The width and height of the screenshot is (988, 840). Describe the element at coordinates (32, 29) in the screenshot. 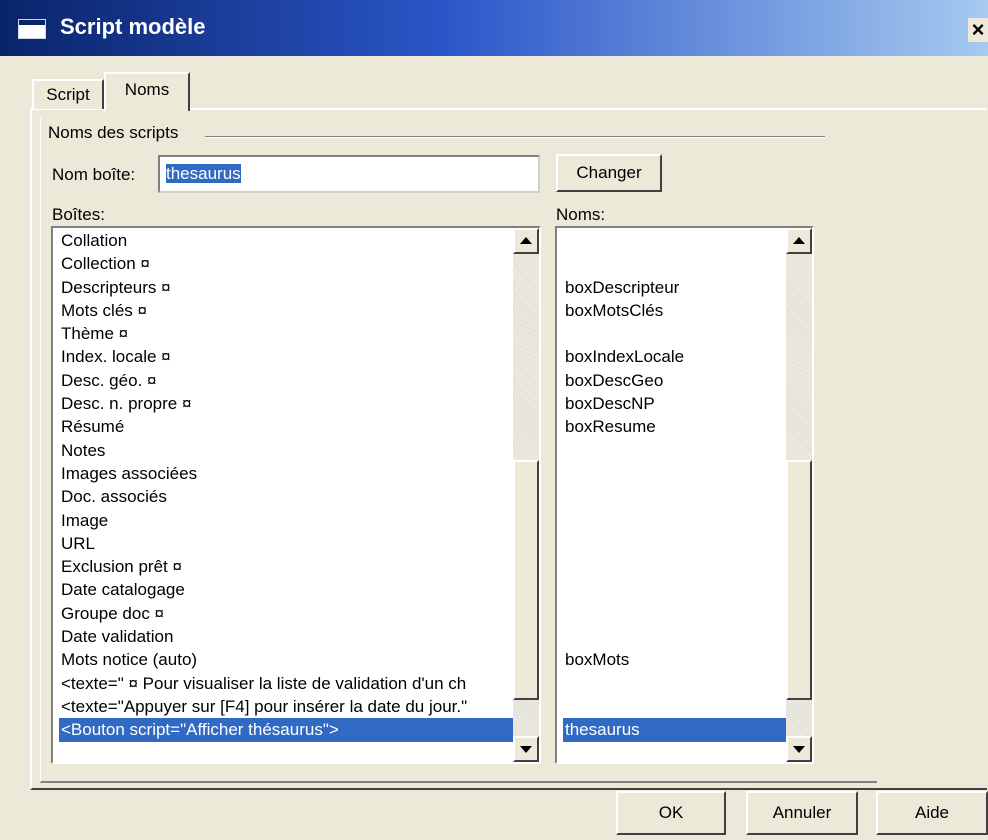

I see `window-icon` at that location.